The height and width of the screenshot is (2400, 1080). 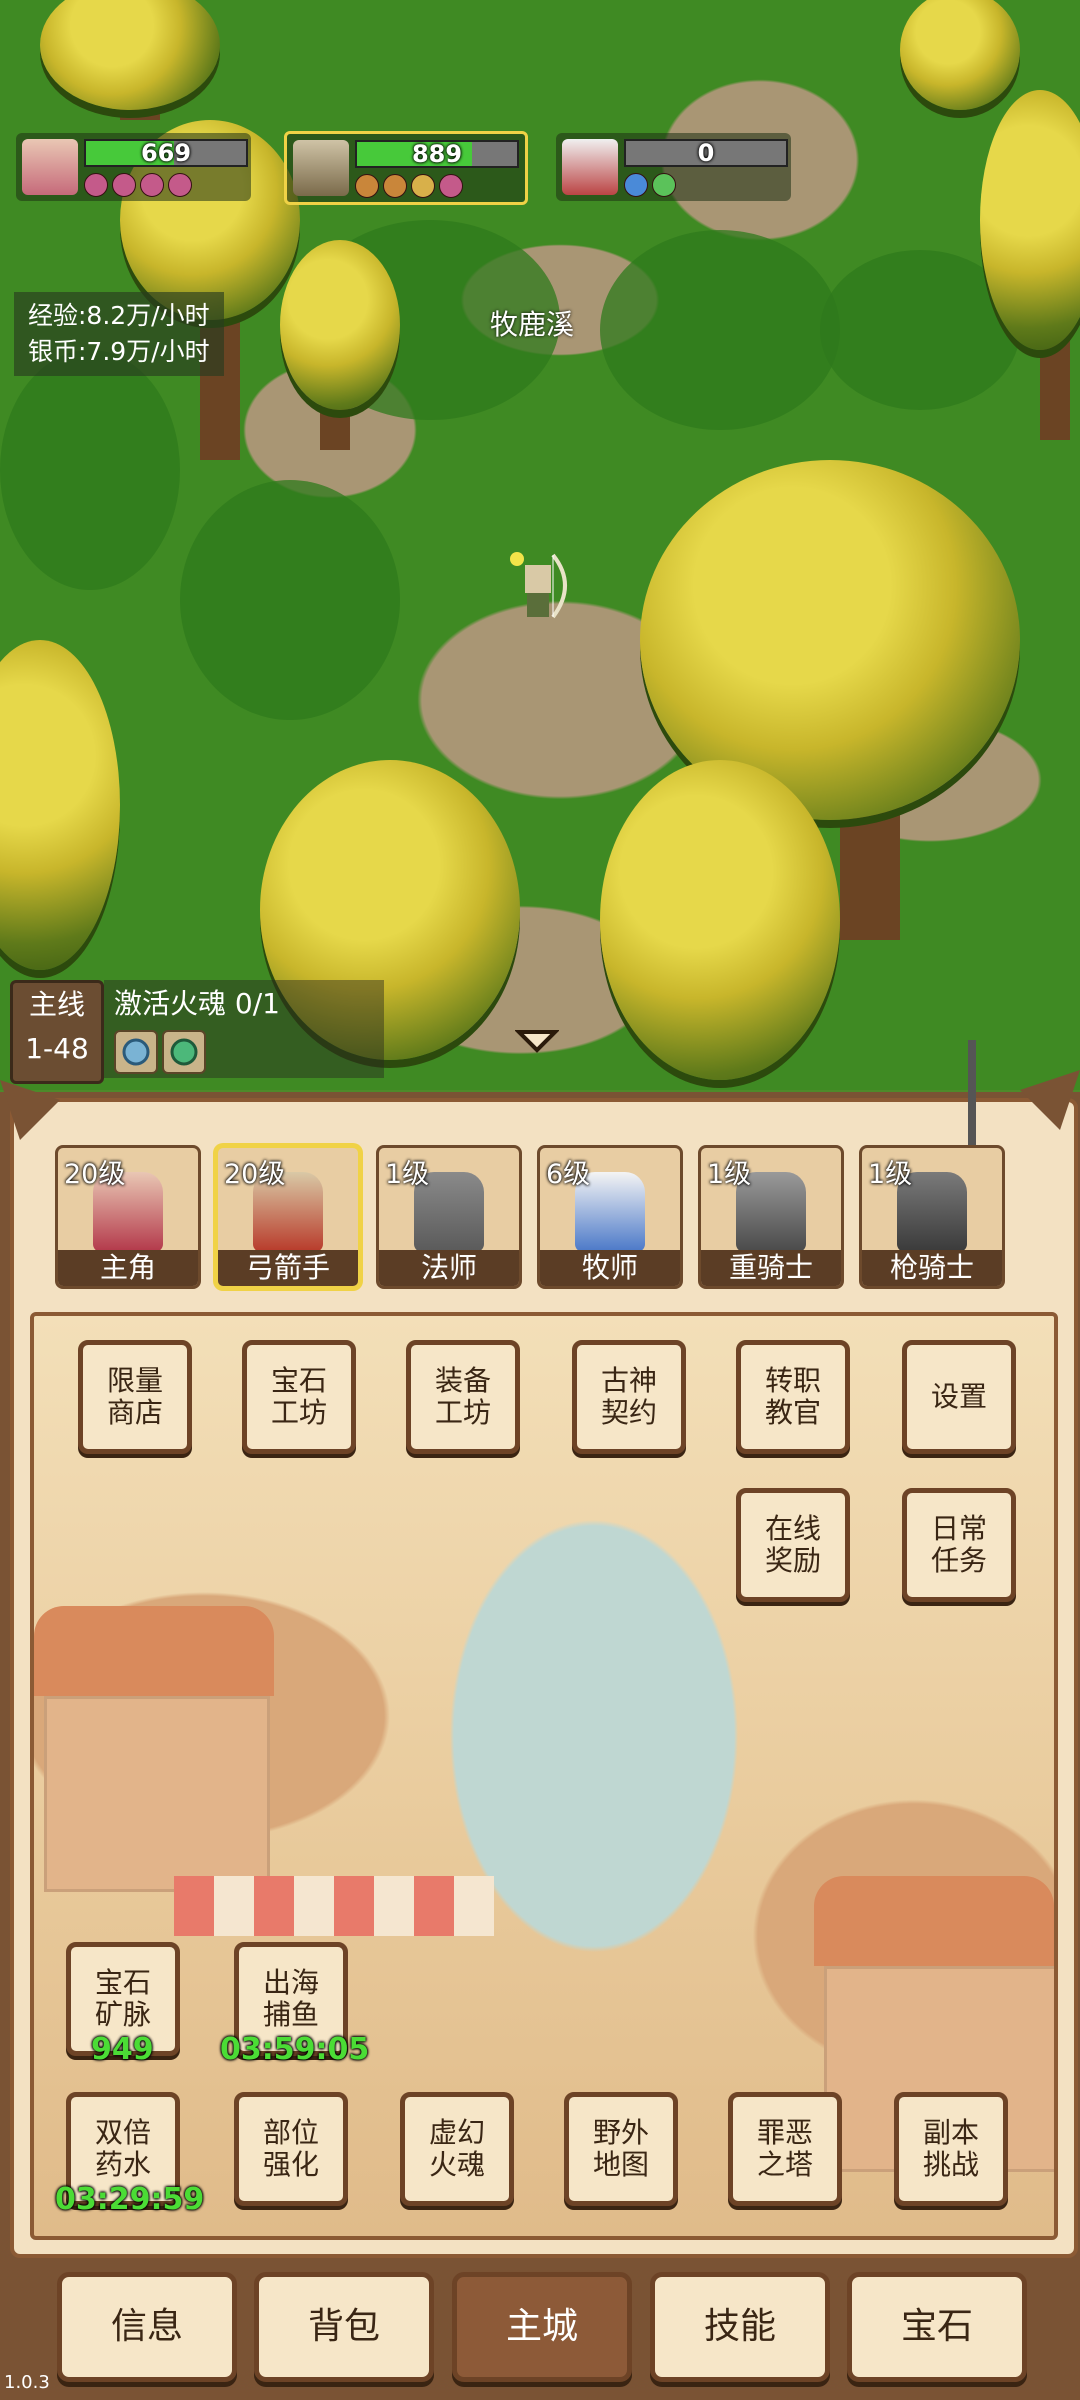 I want to click on online-reward-button: 在线 奖励, so click(x=793, y=1545).